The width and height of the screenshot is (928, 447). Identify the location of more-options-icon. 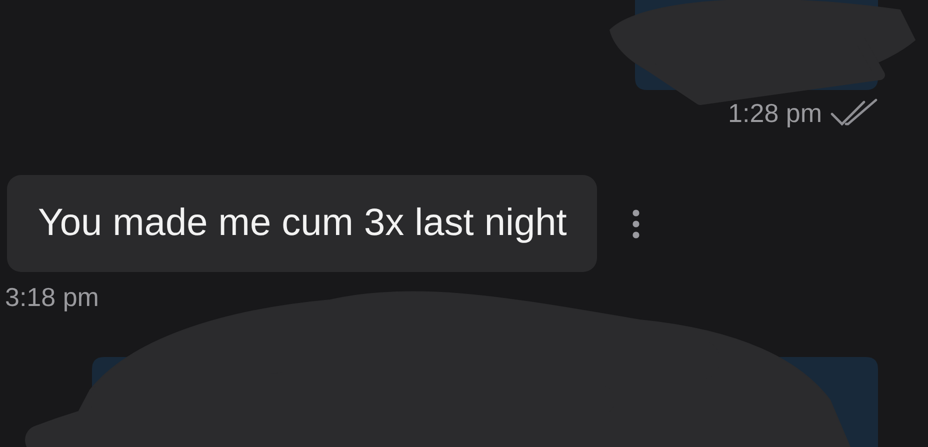
(635, 223).